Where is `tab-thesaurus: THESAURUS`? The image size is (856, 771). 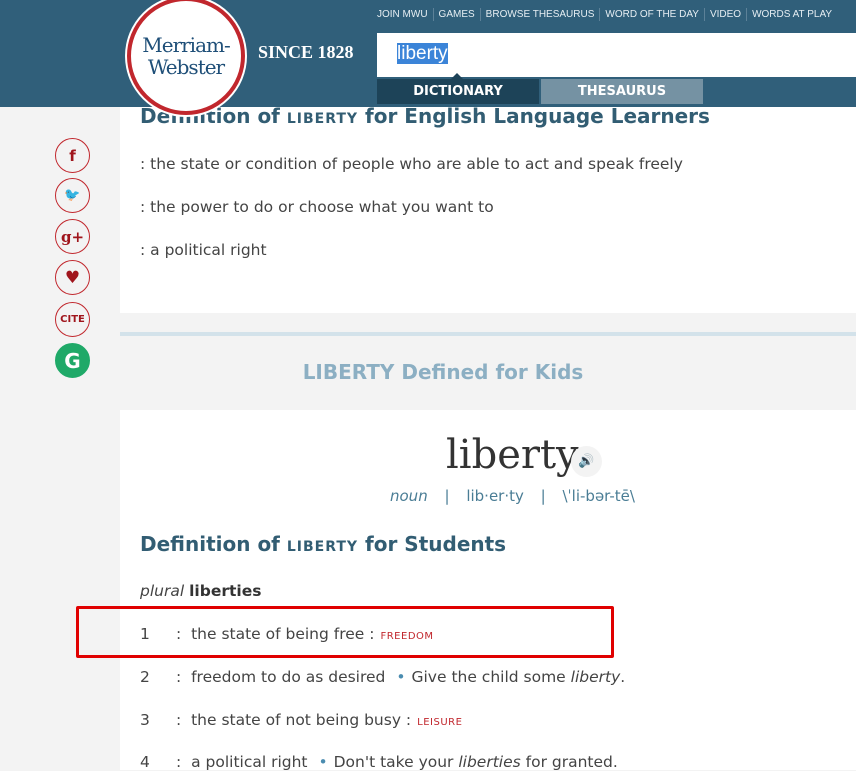
tab-thesaurus: THESAURUS is located at coordinates (622, 91).